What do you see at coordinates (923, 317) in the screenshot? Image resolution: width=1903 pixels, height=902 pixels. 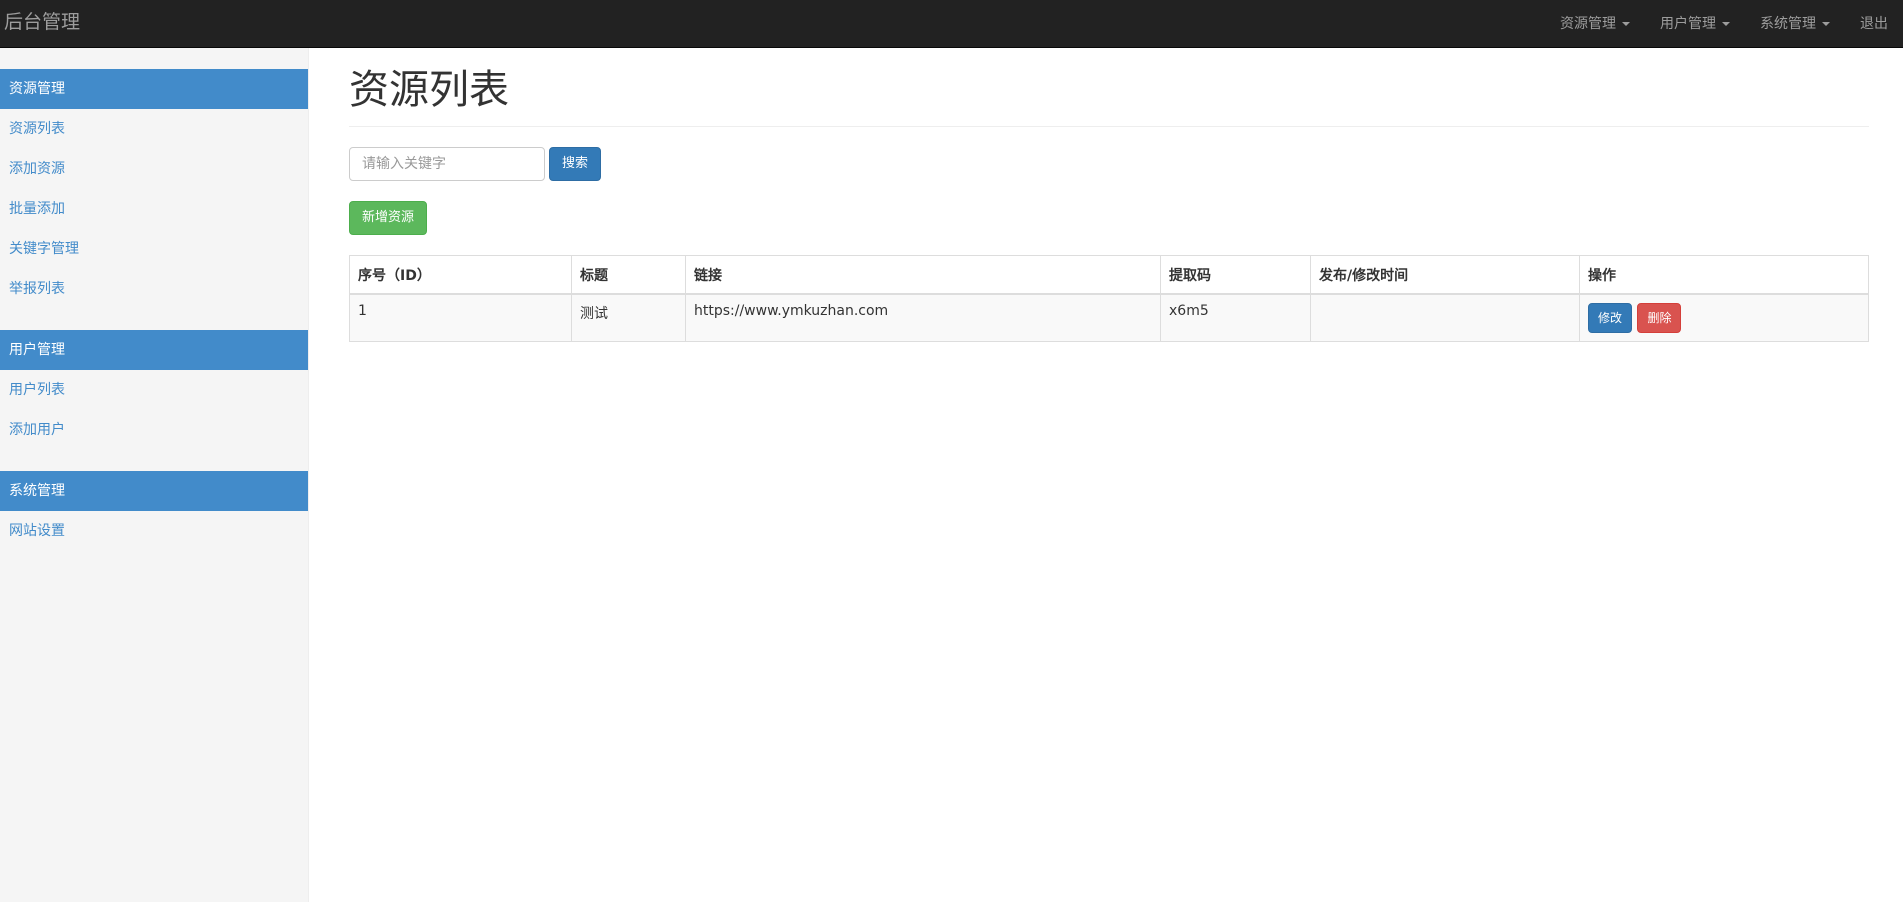 I see `cell-link: https://www.ymkuzhan.com` at bounding box center [923, 317].